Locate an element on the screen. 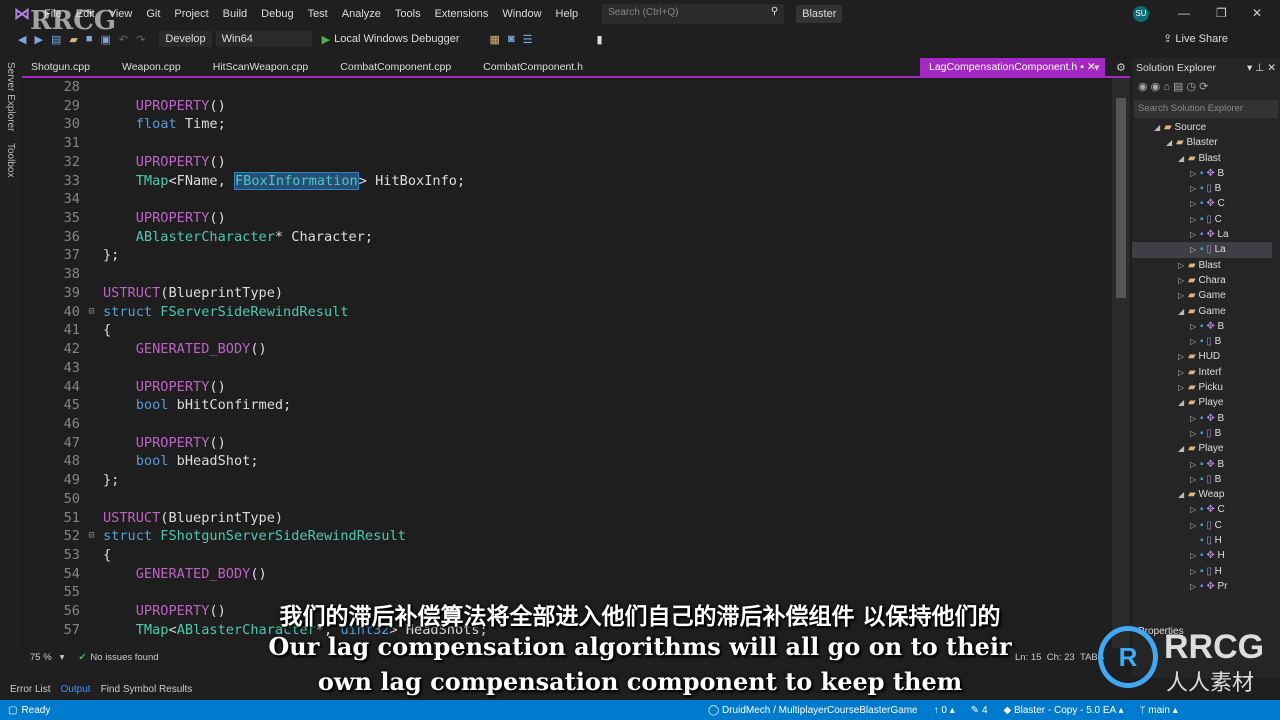 The height and width of the screenshot is (720, 1280). menu-item-project: Project is located at coordinates (191, 14).